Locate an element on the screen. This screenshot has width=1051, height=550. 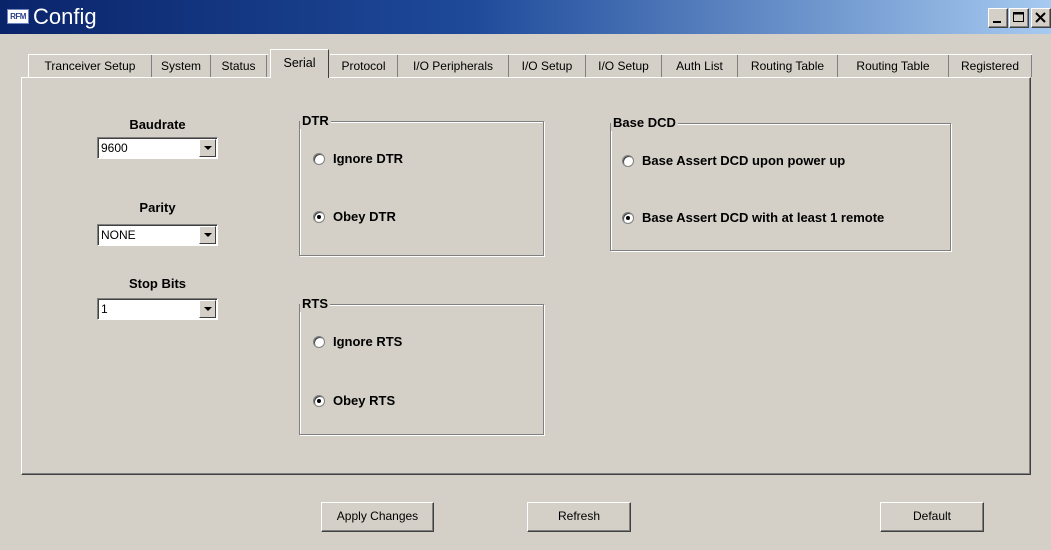
parity-value: NONE is located at coordinates (118, 235).